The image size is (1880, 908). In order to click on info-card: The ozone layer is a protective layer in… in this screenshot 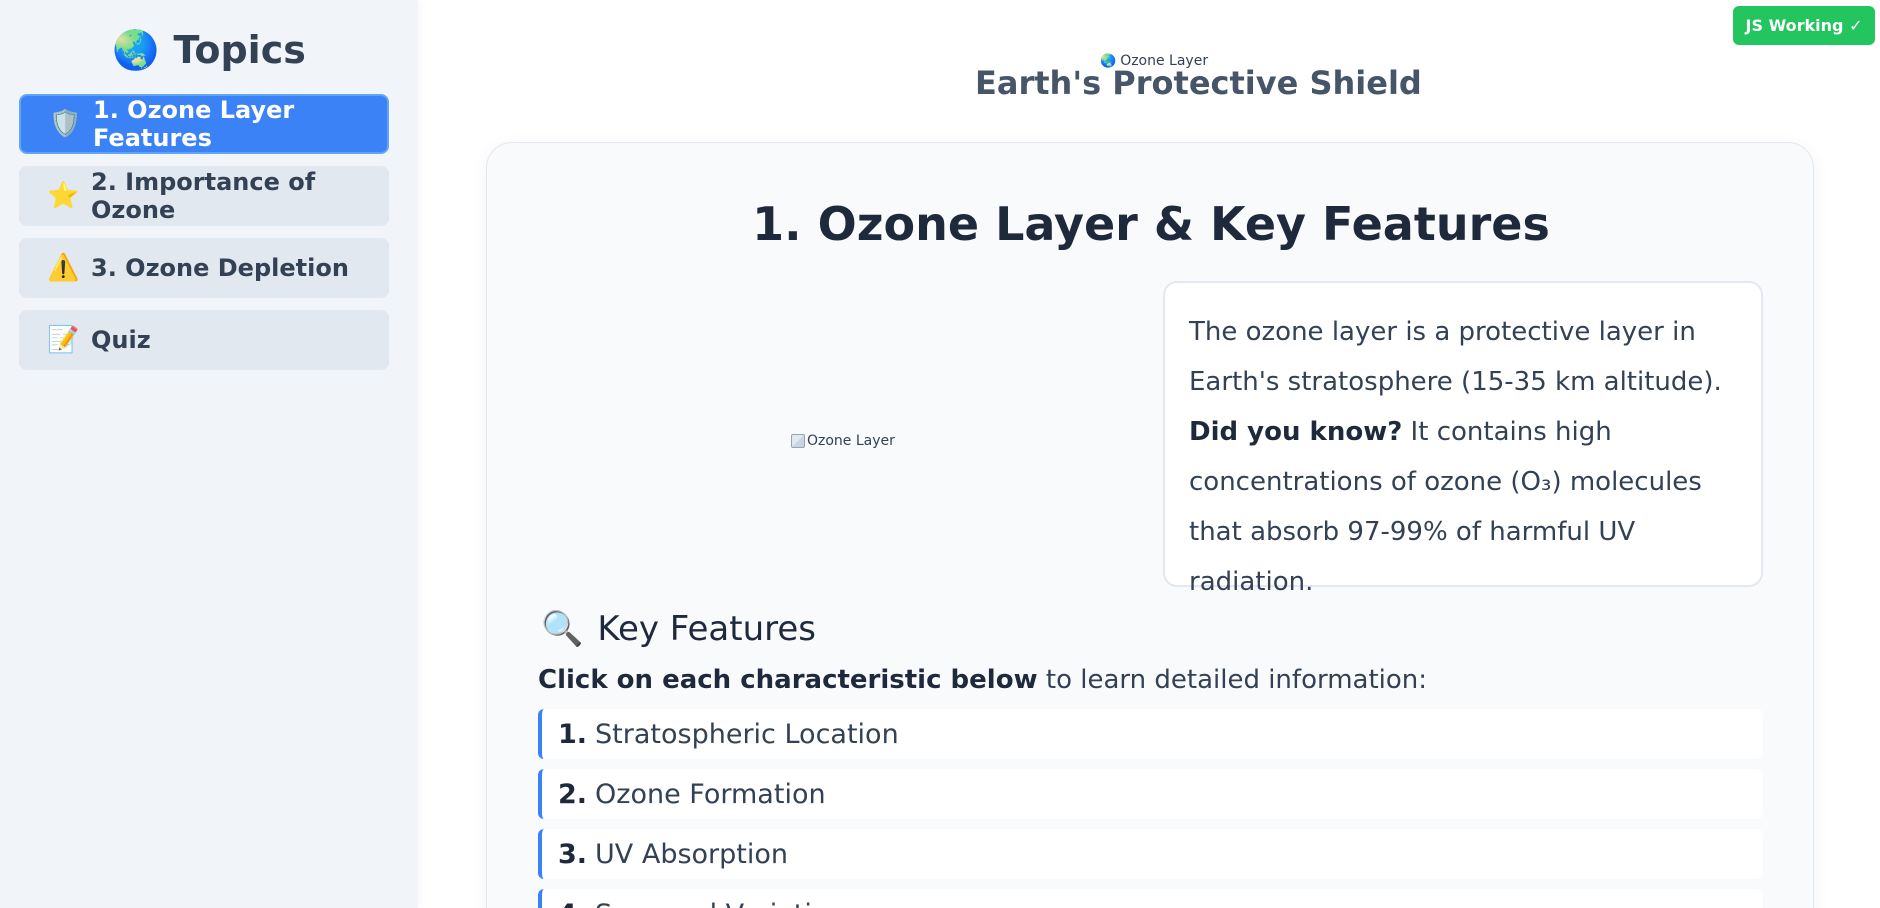, I will do `click(1463, 439)`.